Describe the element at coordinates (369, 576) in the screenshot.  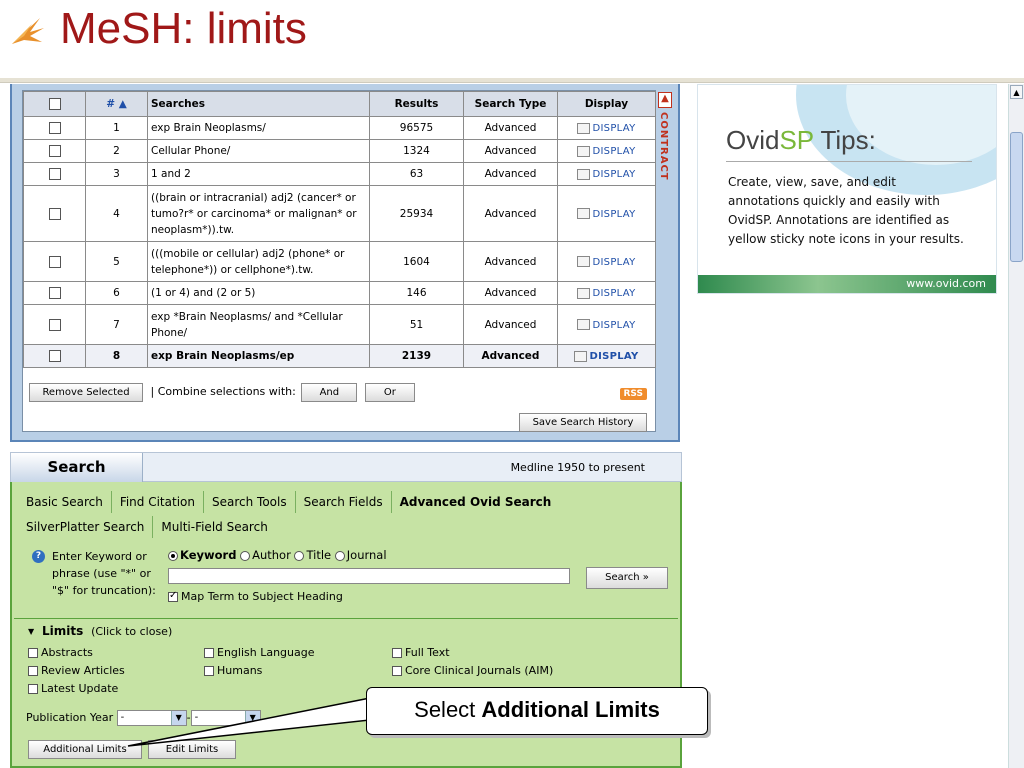
I see `search-query-input` at that location.